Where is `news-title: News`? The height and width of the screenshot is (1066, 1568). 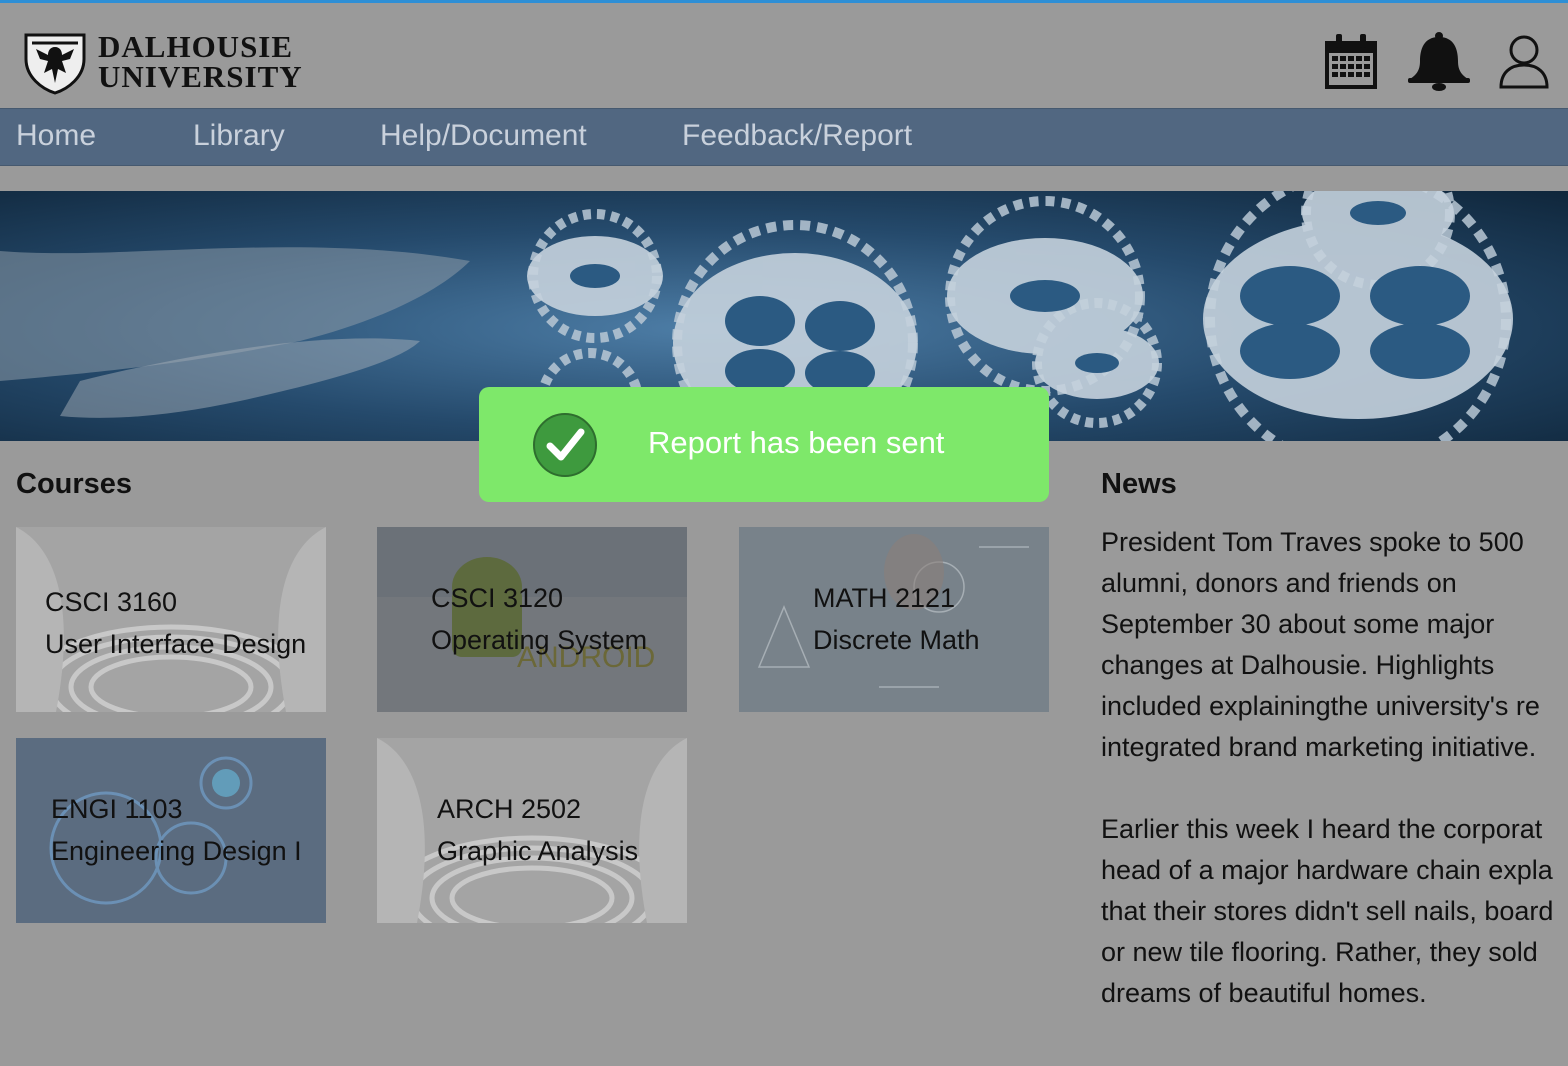 news-title: News is located at coordinates (1139, 484).